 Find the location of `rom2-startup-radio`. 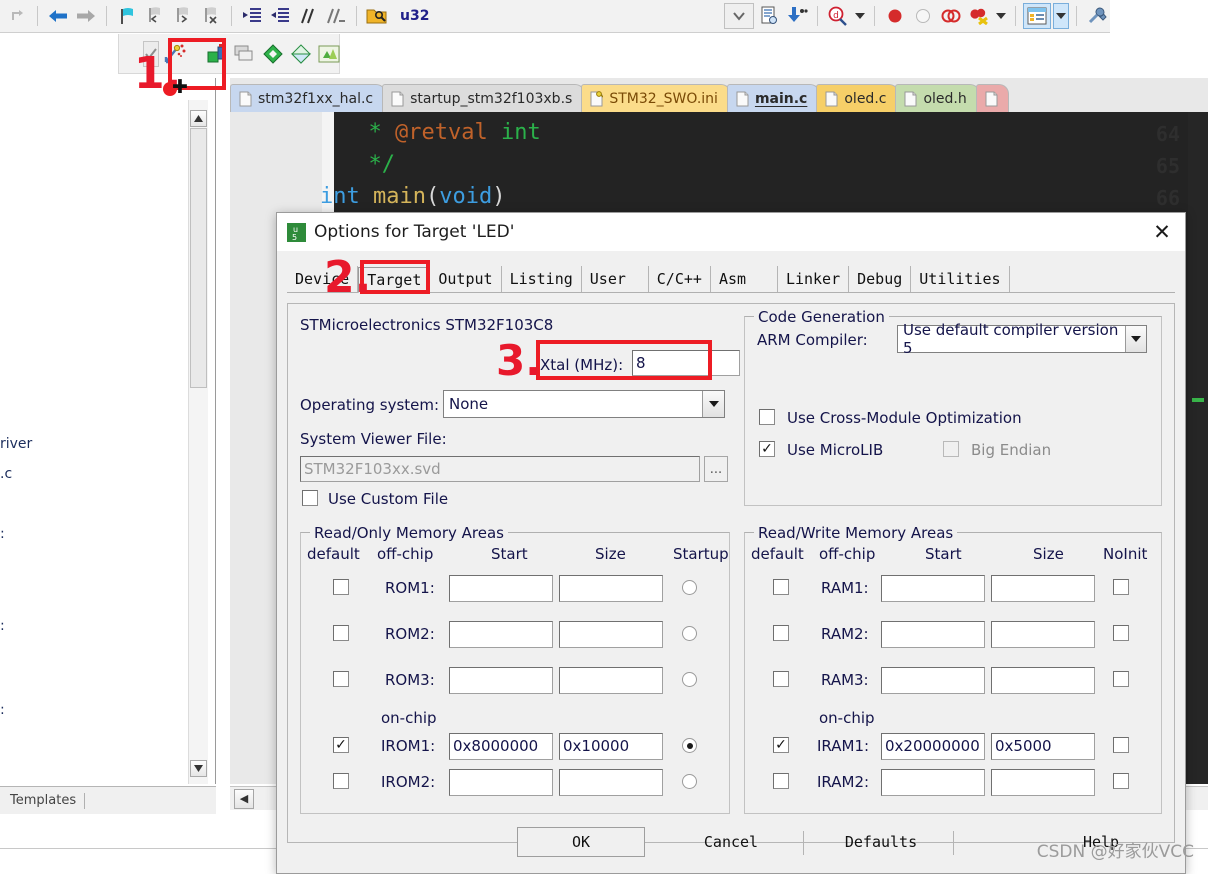

rom2-startup-radio is located at coordinates (689, 633).